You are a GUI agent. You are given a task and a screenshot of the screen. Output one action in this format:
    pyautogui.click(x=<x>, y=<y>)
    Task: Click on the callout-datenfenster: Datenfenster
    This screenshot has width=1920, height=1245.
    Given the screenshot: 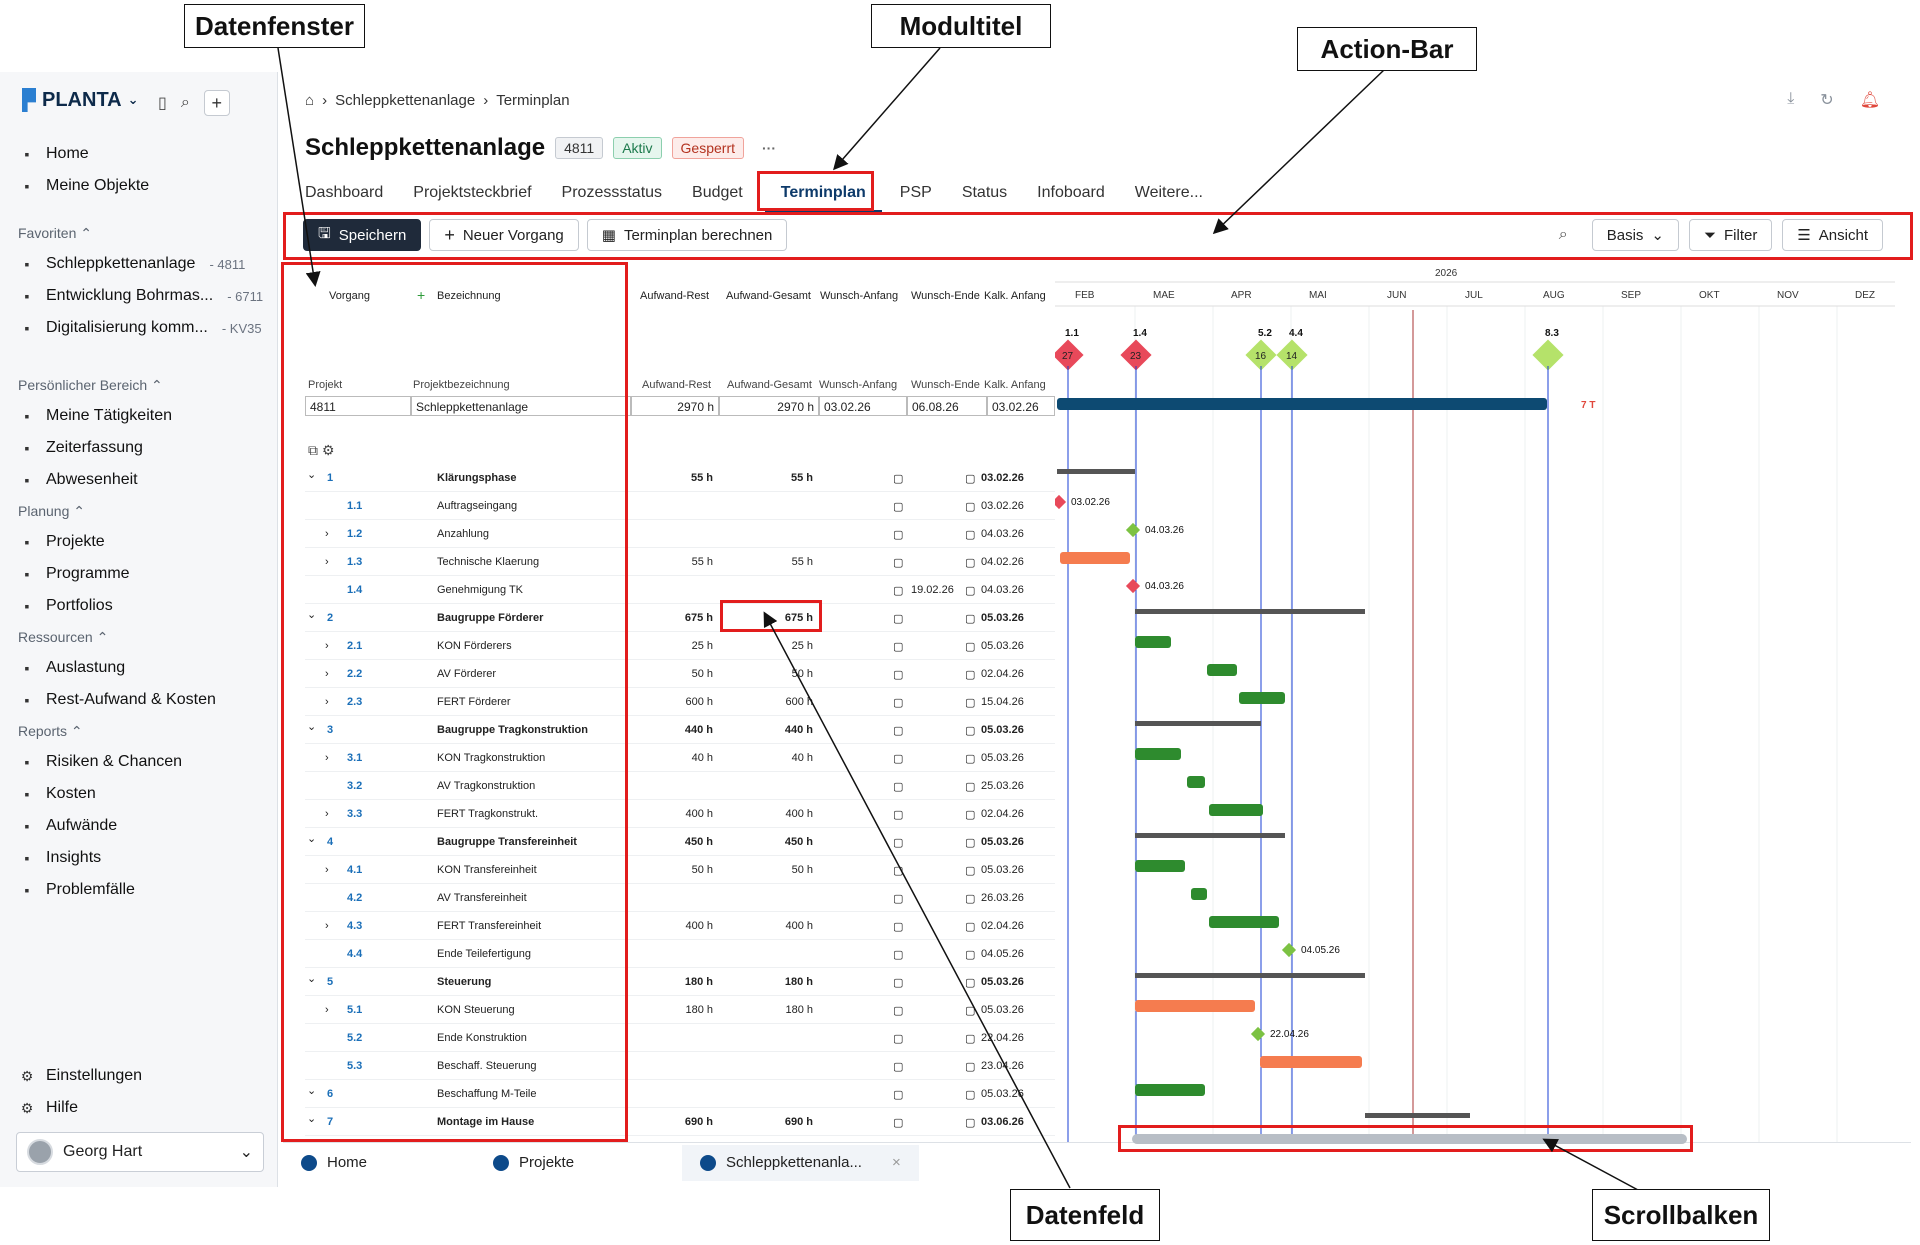 What is the action you would take?
    pyautogui.click(x=274, y=26)
    